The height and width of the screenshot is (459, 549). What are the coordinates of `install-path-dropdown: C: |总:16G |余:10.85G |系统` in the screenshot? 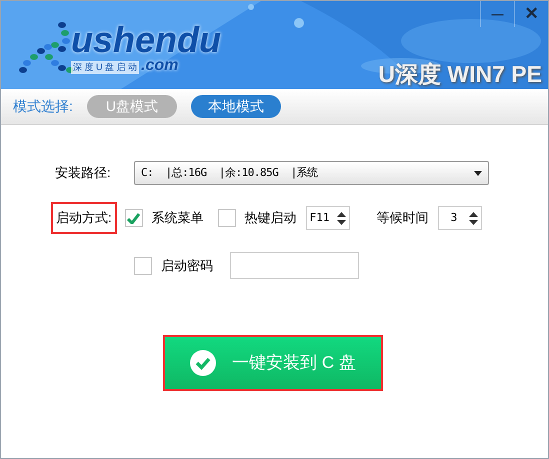 It's located at (311, 173).